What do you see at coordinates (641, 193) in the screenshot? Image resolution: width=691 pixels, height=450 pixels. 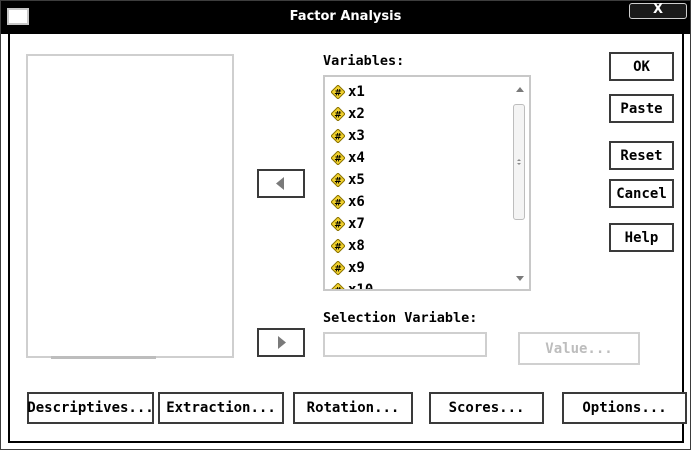 I see `cancel-button: Cancel` at bounding box center [641, 193].